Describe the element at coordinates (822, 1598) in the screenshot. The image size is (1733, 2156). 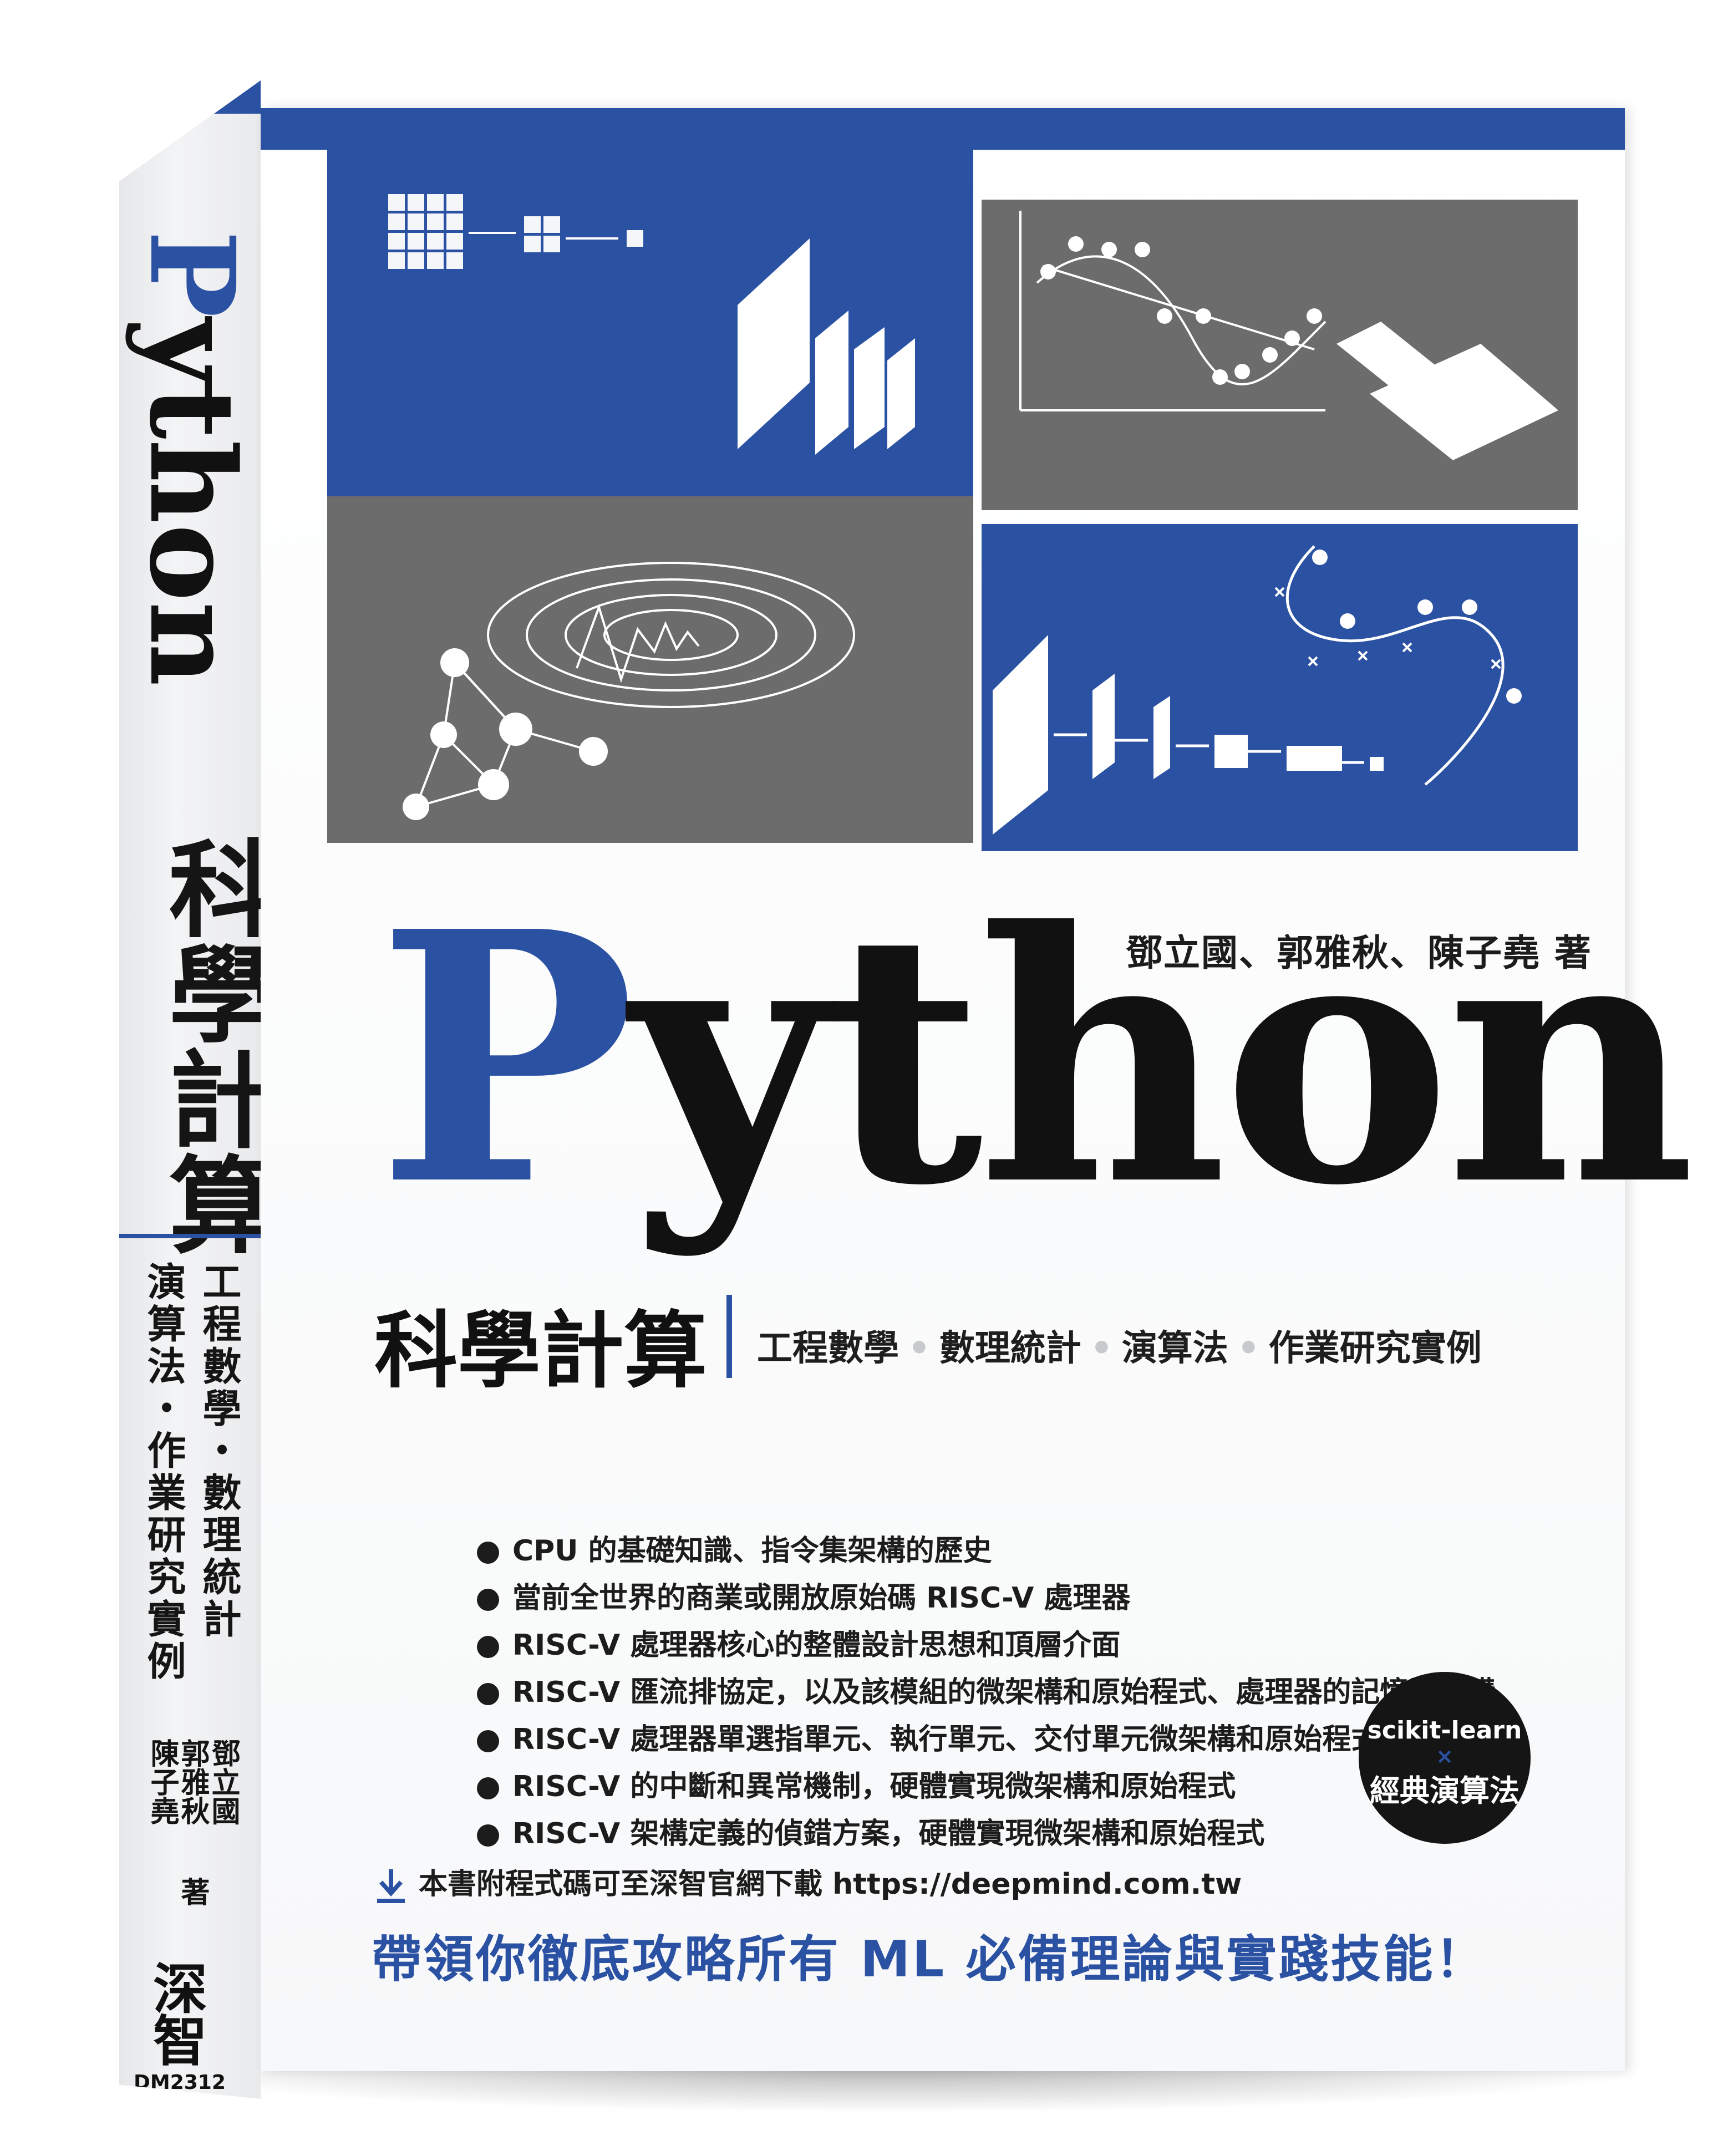
I see `bullet-text: 當前全世界的商業或開放原始碼 RISC-V 處理器` at that location.